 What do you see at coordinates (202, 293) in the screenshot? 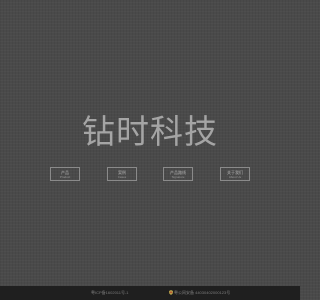
I see `police-record-link: 粤公网安备 44030402000123号` at bounding box center [202, 293].